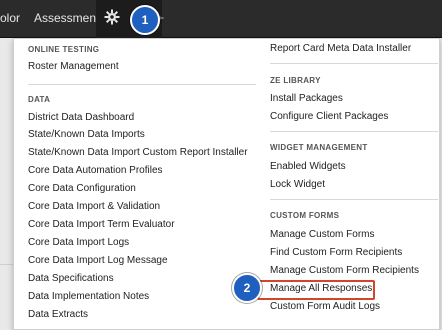 The image size is (442, 330). What do you see at coordinates (39, 99) in the screenshot?
I see `section-title-data: DATA` at bounding box center [39, 99].